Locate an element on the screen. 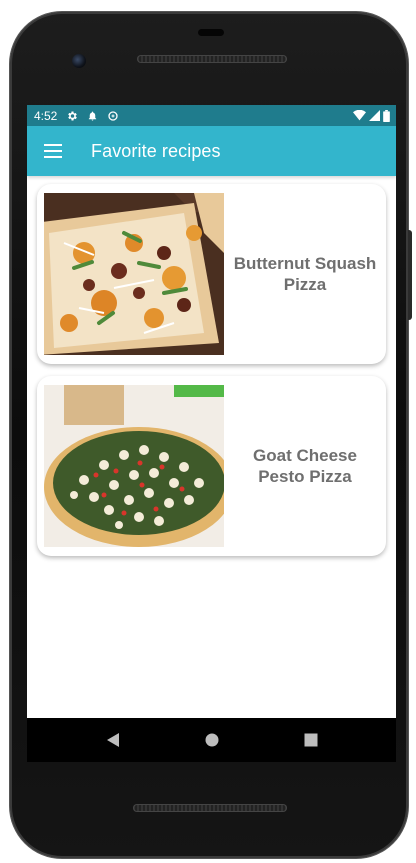  app-bar: Favorite recipes is located at coordinates (211, 151).